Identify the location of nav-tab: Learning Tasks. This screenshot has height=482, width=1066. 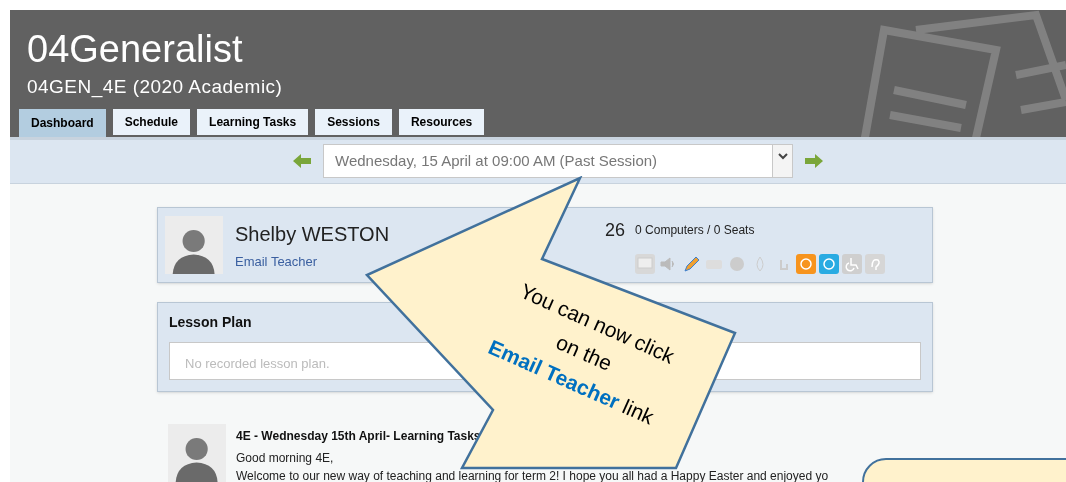
(253, 121).